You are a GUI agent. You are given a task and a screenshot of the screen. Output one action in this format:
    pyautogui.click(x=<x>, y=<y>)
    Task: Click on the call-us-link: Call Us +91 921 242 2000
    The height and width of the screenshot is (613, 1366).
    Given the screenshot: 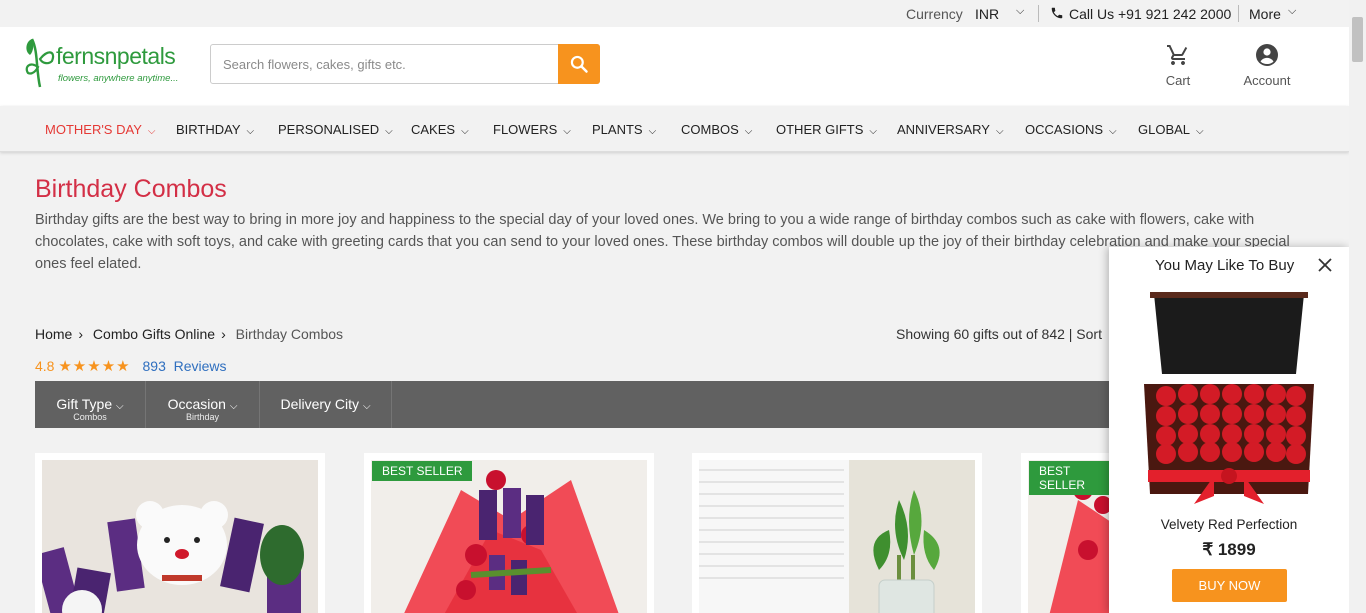 What is the action you would take?
    pyautogui.click(x=1150, y=14)
    